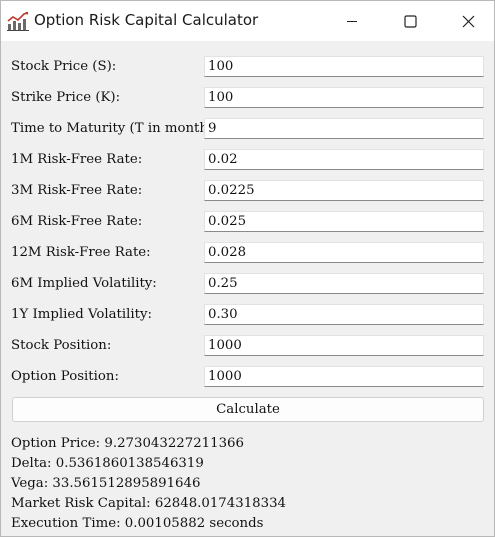  I want to click on rate-3m-input, so click(344, 190).